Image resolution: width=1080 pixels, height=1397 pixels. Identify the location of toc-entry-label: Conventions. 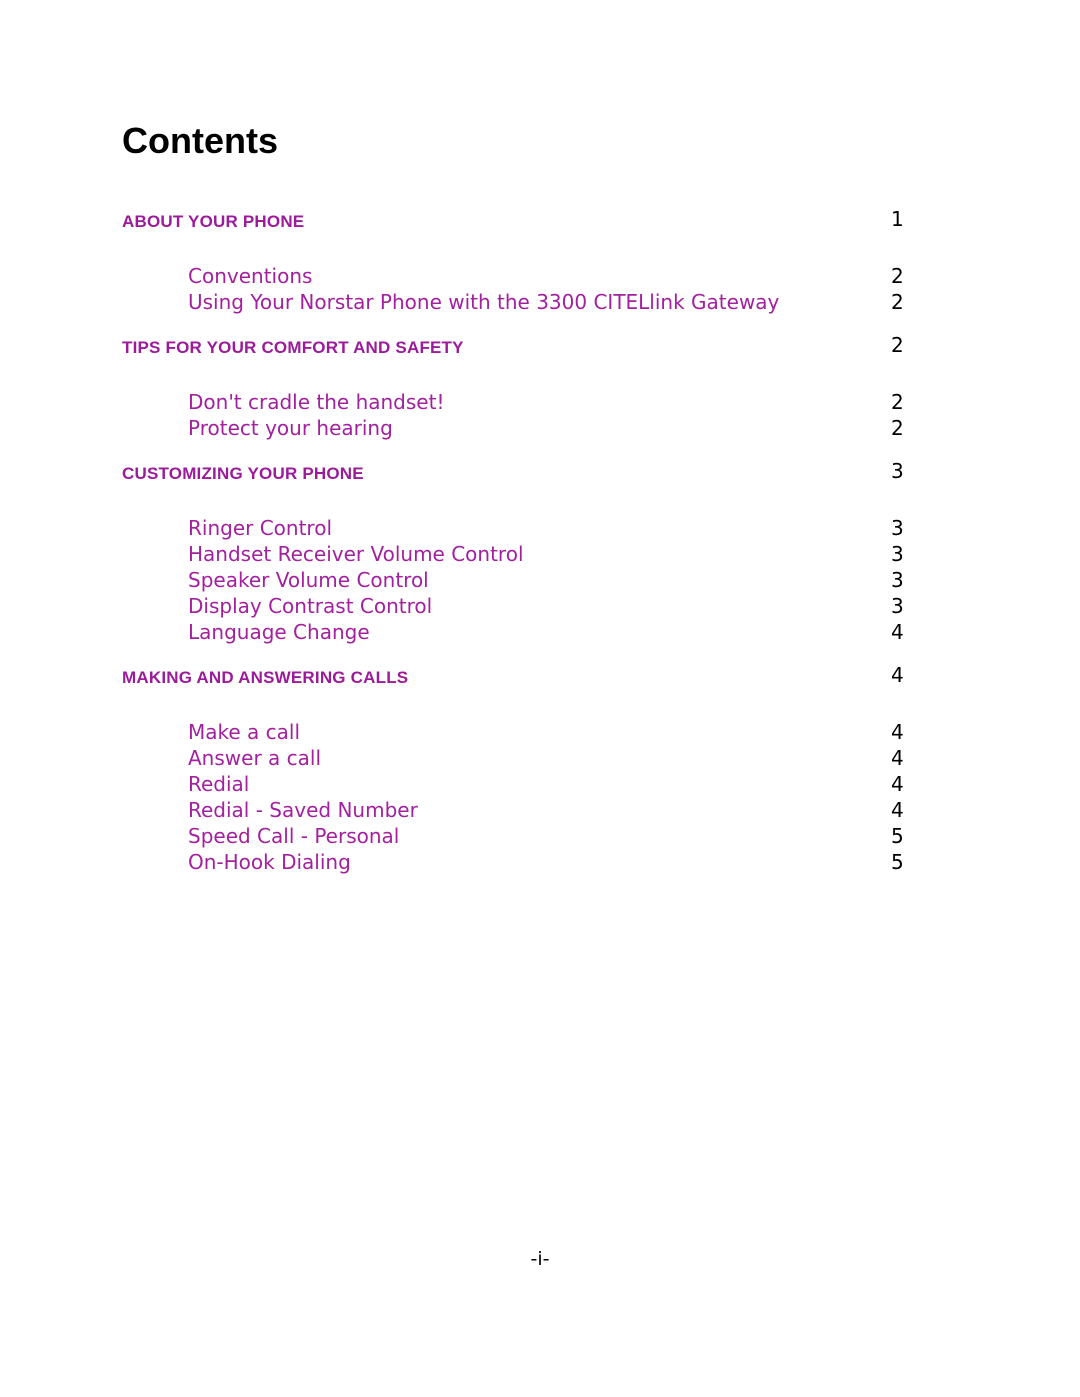
(250, 276).